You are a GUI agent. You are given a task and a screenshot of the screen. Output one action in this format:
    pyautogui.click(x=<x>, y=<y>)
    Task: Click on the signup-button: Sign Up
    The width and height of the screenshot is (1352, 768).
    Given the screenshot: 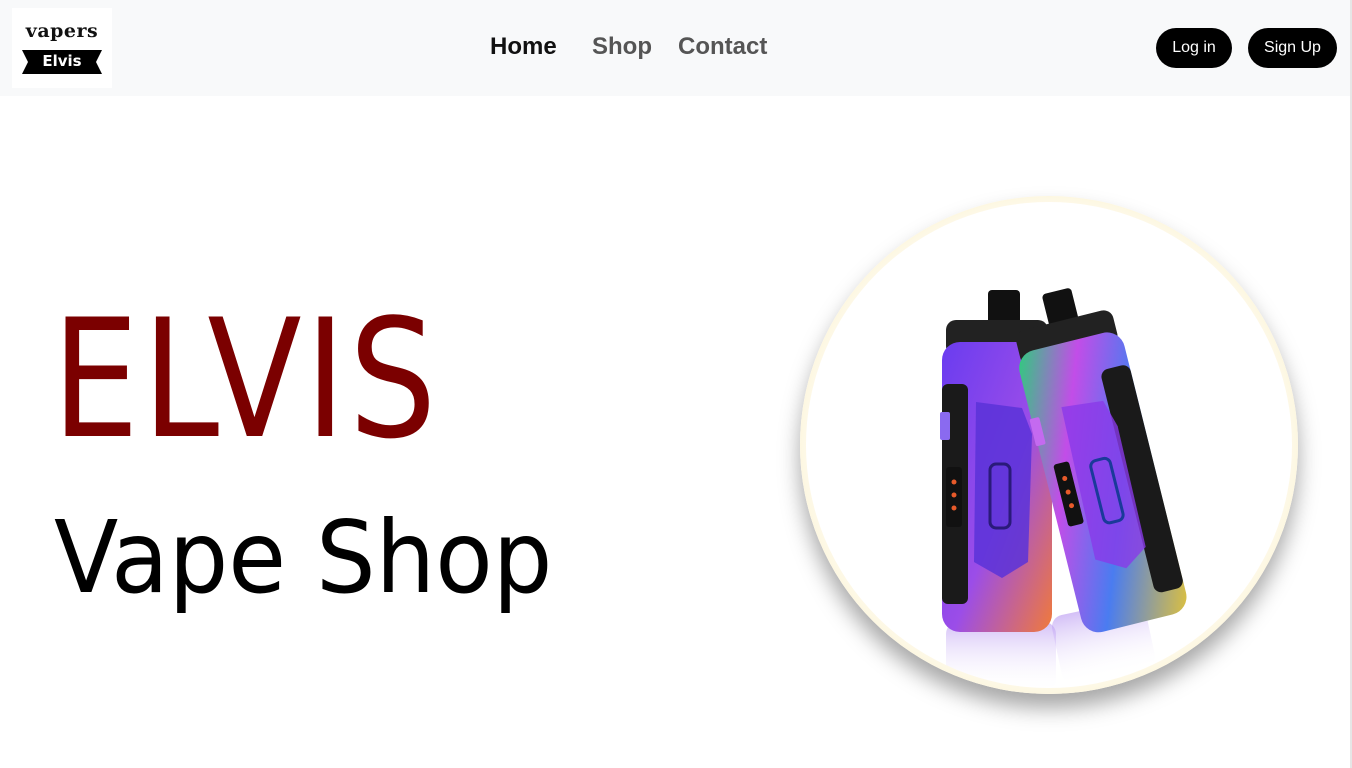 What is the action you would take?
    pyautogui.click(x=1292, y=48)
    